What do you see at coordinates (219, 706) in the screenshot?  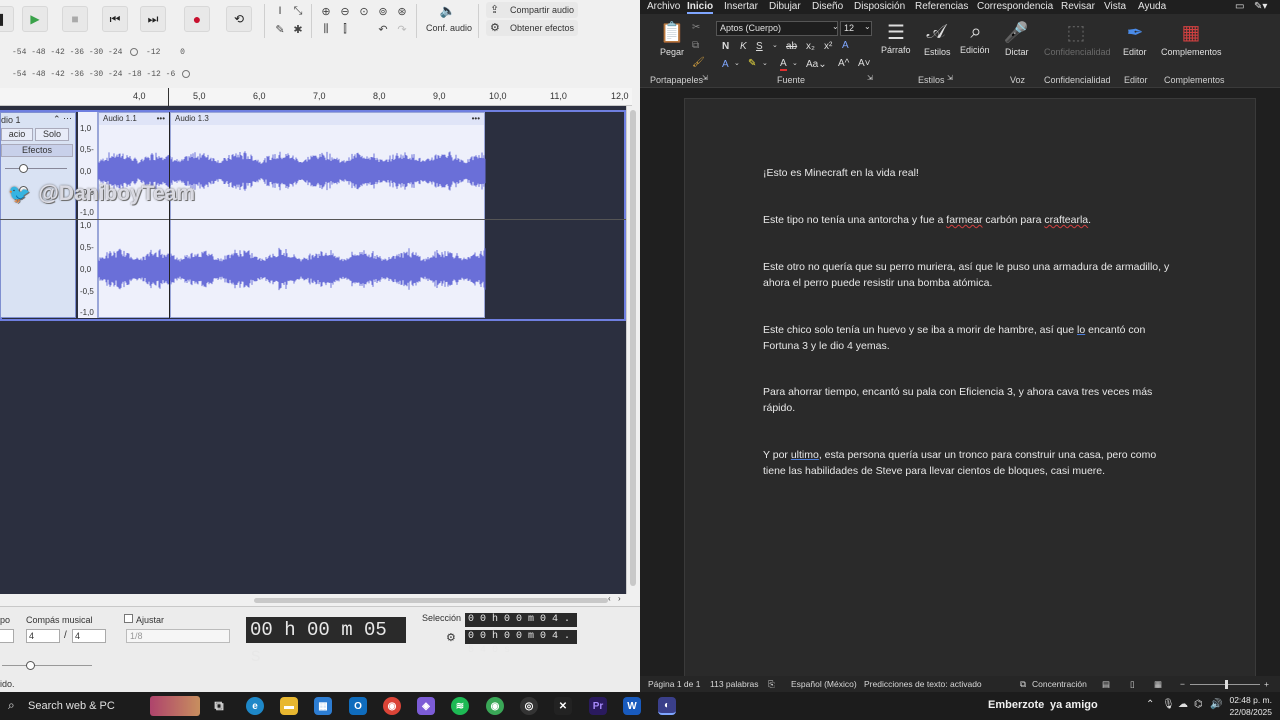 I see `task-view-icon: ⧉` at bounding box center [219, 706].